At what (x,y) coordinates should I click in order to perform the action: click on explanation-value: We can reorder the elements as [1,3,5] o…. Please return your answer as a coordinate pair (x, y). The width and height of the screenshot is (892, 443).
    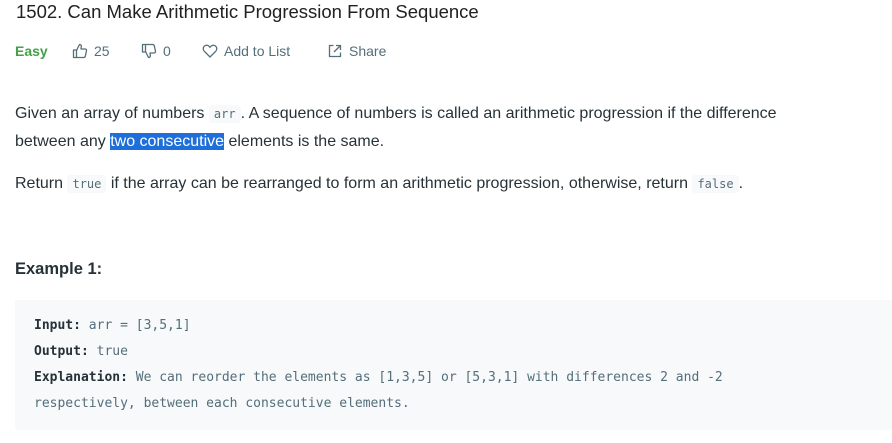
    Looking at the image, I should click on (425, 377).